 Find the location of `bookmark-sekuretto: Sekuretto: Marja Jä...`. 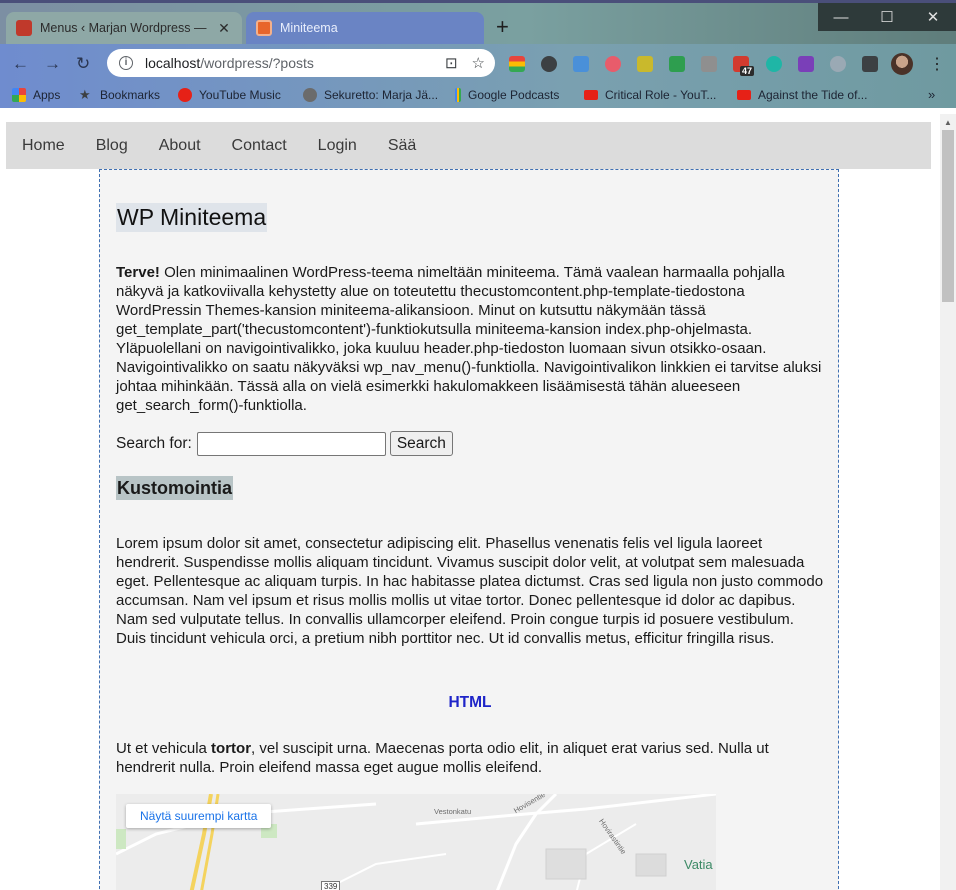

bookmark-sekuretto: Sekuretto: Marja Jä... is located at coordinates (370, 95).